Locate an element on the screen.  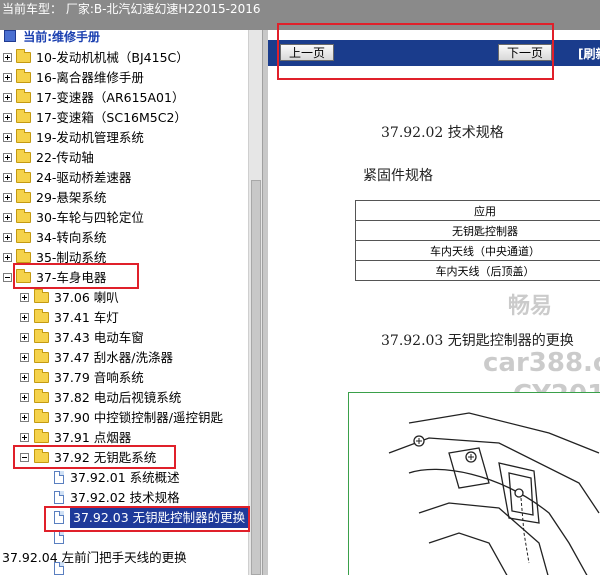
tree-node-label: 37.41 车灯 is located at coordinates (86, 317).